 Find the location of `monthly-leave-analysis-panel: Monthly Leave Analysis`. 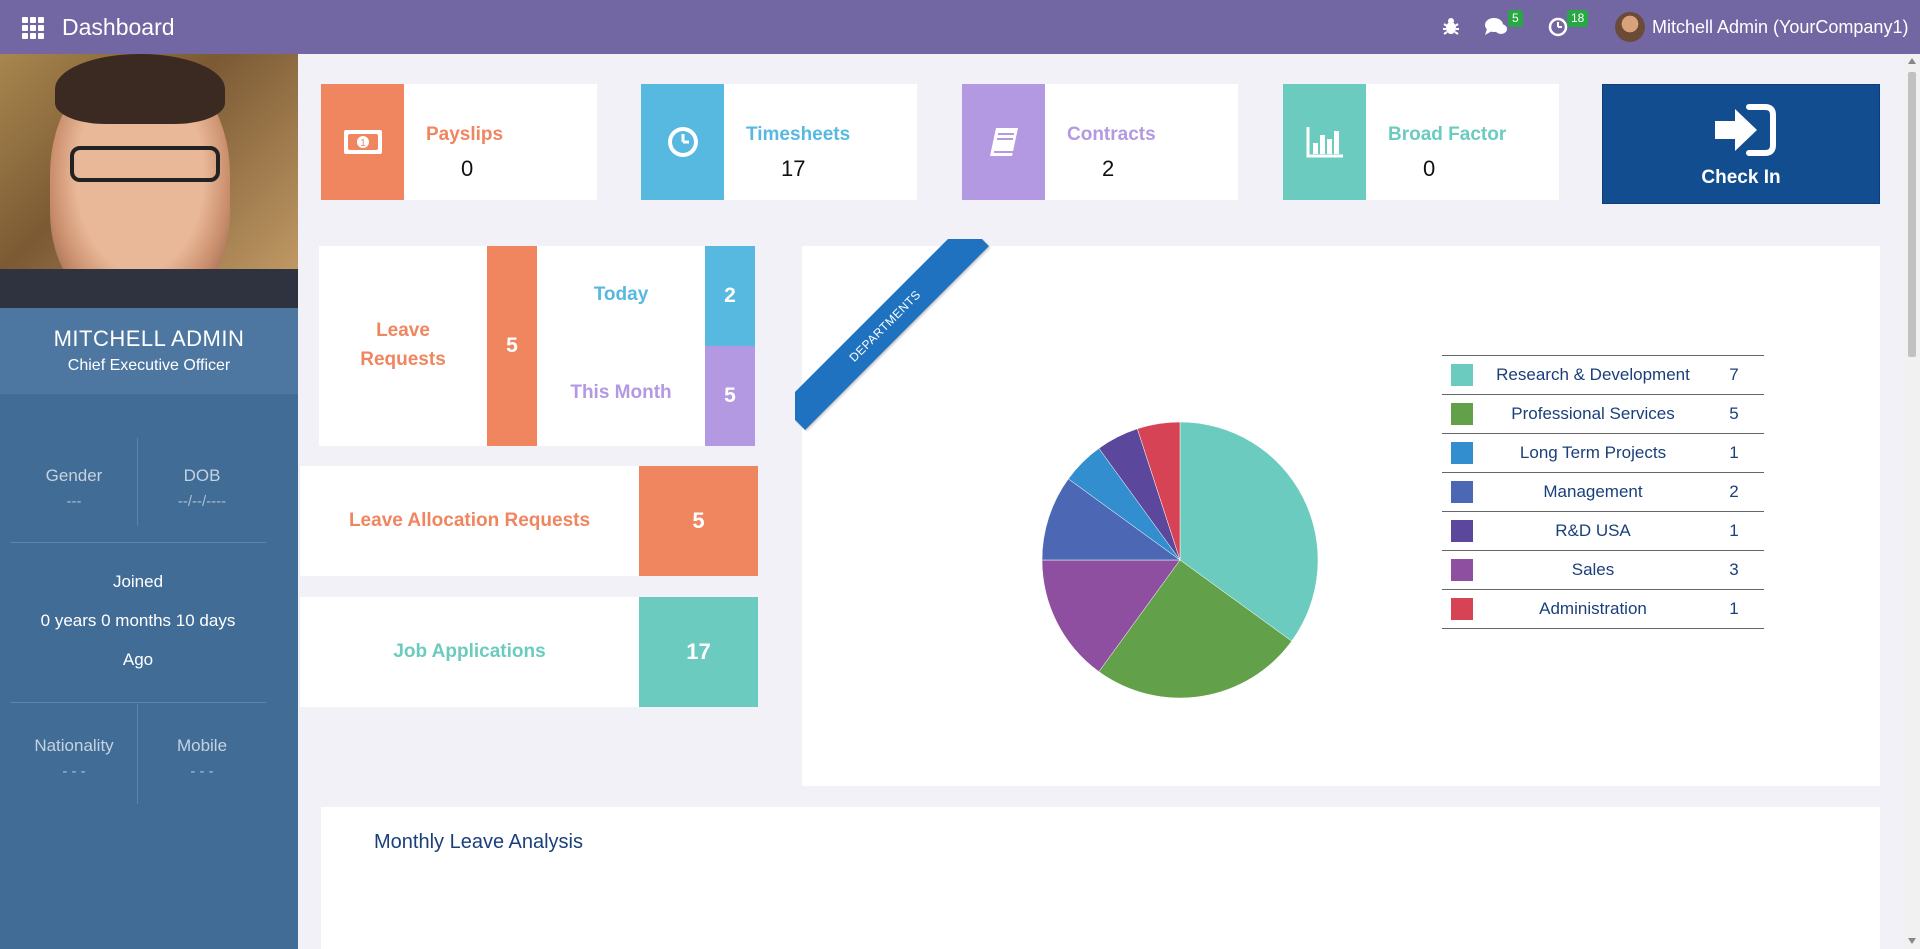

monthly-leave-analysis-panel: Monthly Leave Analysis is located at coordinates (1100, 878).